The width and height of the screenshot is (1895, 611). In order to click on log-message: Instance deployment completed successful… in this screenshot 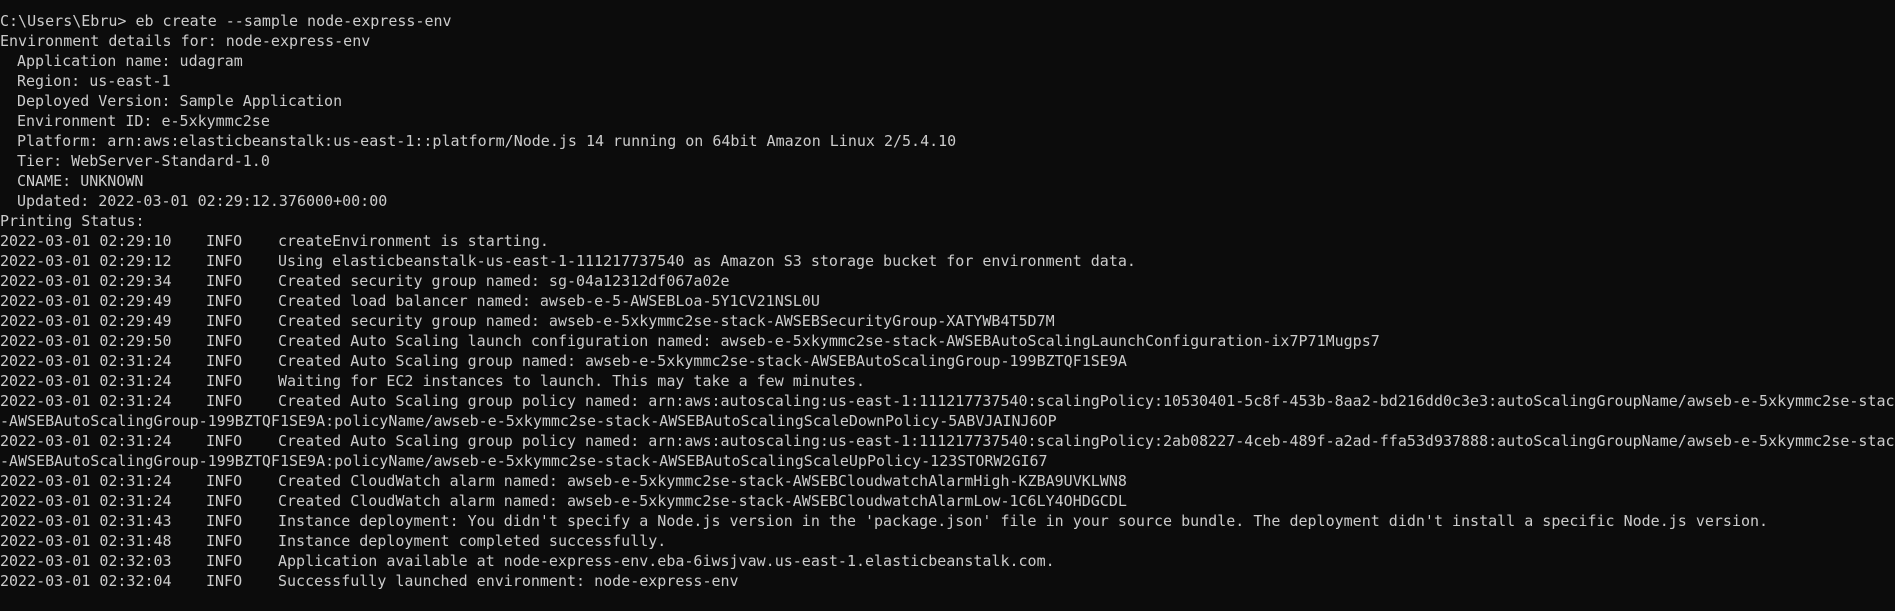, I will do `click(472, 541)`.